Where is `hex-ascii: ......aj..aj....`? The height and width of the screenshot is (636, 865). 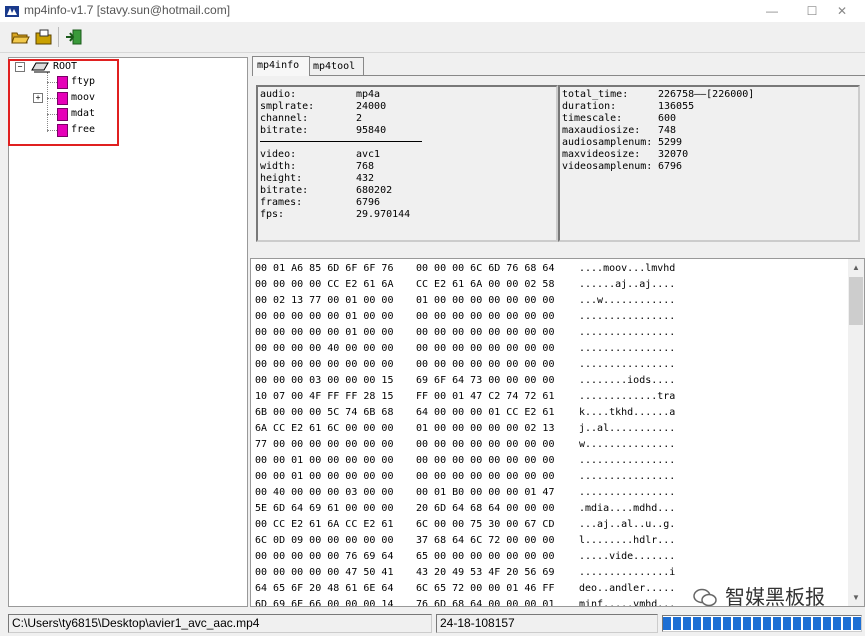 hex-ascii: ......aj..aj.... is located at coordinates (627, 284).